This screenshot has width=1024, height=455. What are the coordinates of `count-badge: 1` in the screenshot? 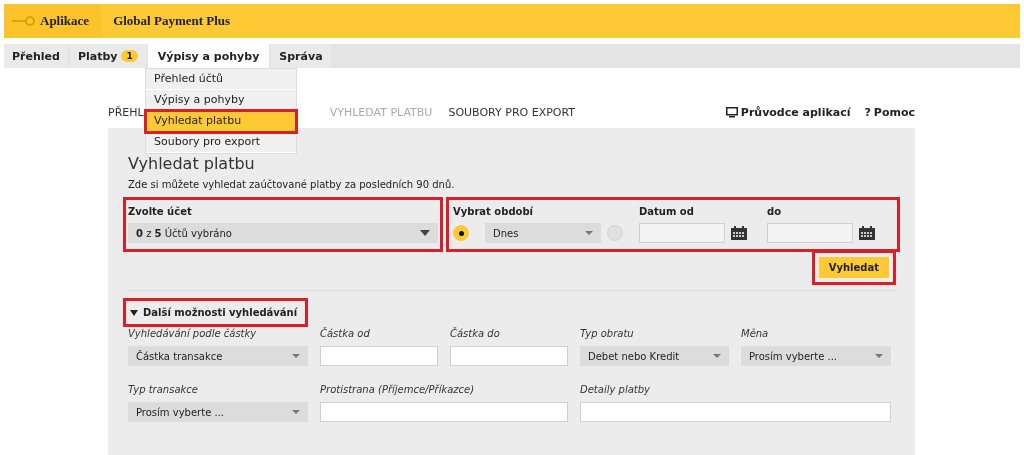 It's located at (129, 56).